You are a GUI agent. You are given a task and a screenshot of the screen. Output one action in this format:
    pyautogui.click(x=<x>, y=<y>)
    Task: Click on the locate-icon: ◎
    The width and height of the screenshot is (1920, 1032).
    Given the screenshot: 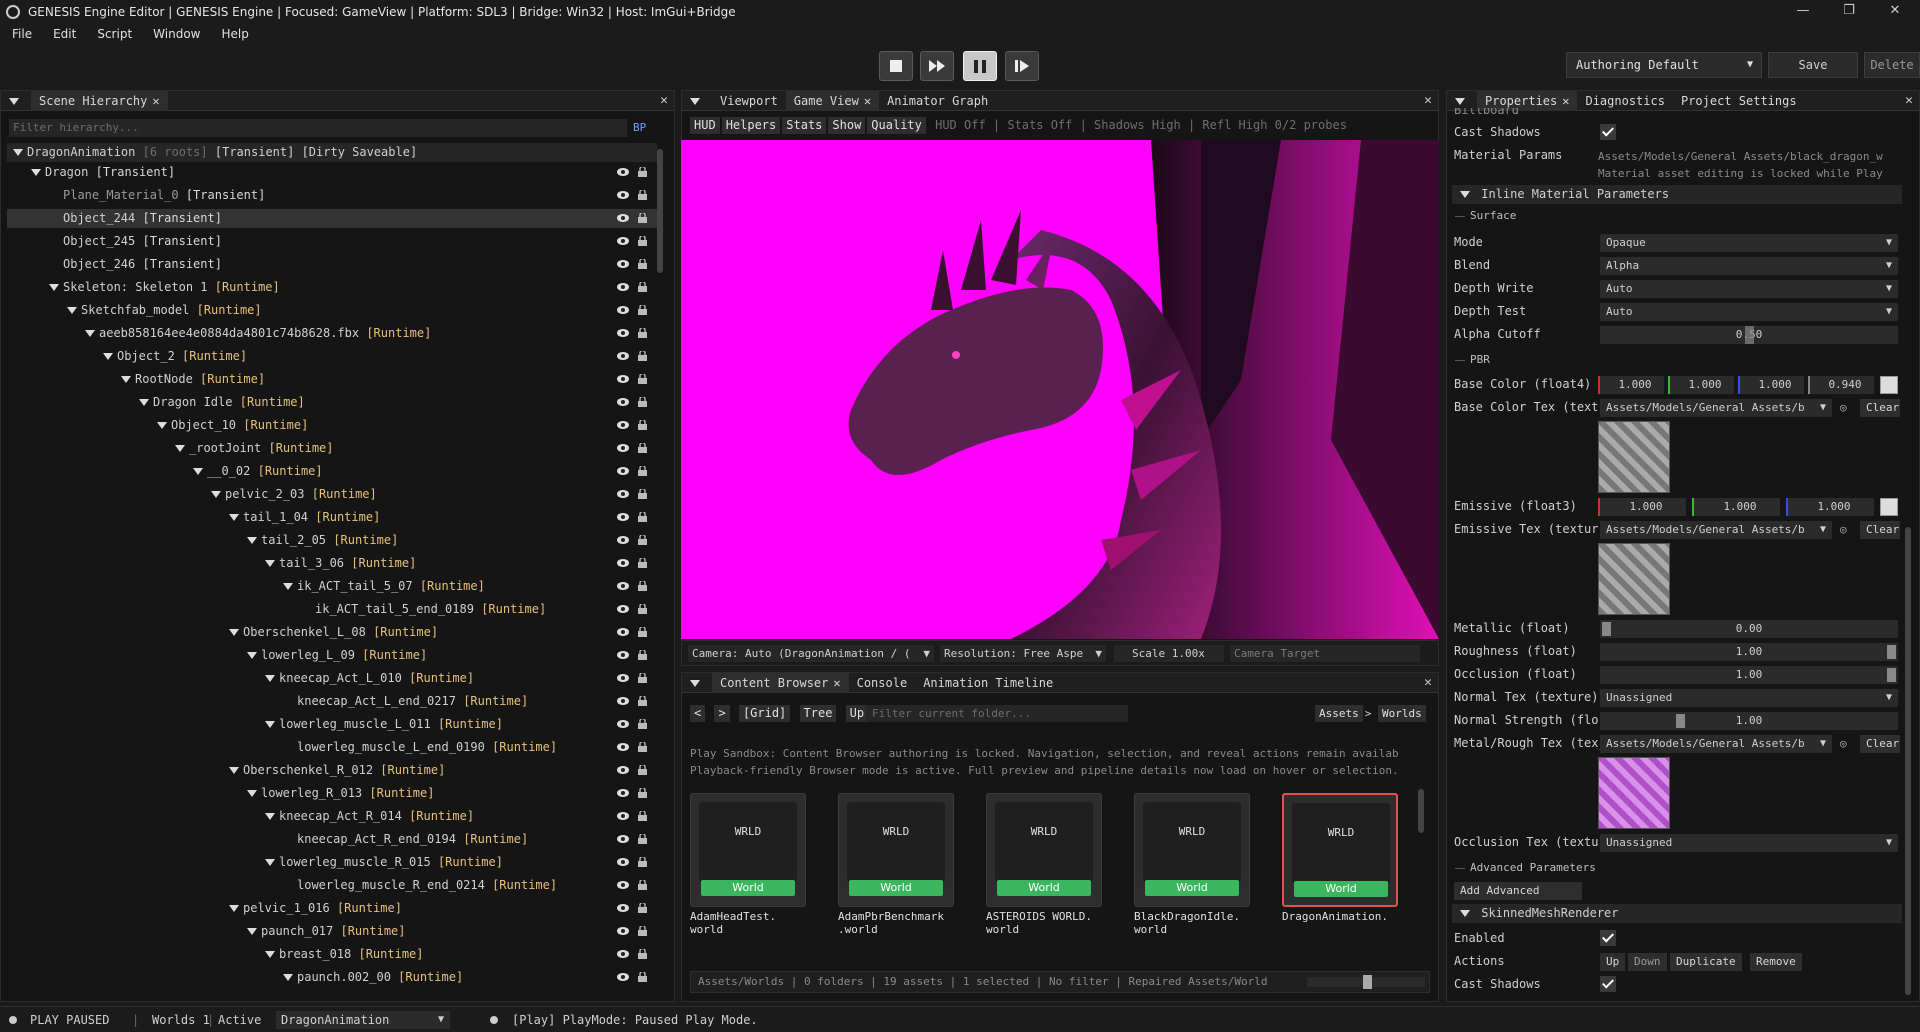 What is the action you would take?
    pyautogui.click(x=1843, y=744)
    